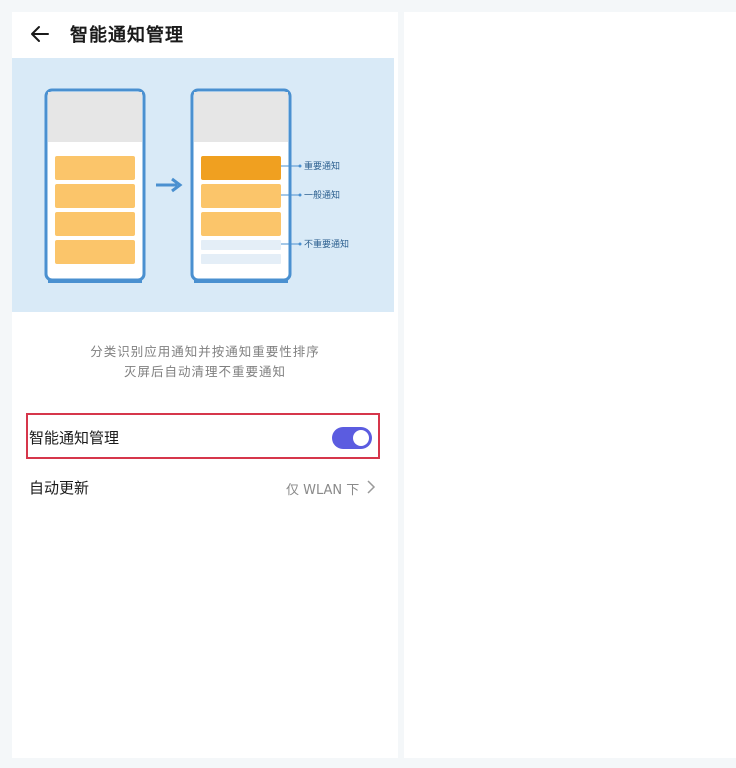 This screenshot has width=736, height=768. Describe the element at coordinates (322, 166) in the screenshot. I see `label-important: 重要通知` at that location.